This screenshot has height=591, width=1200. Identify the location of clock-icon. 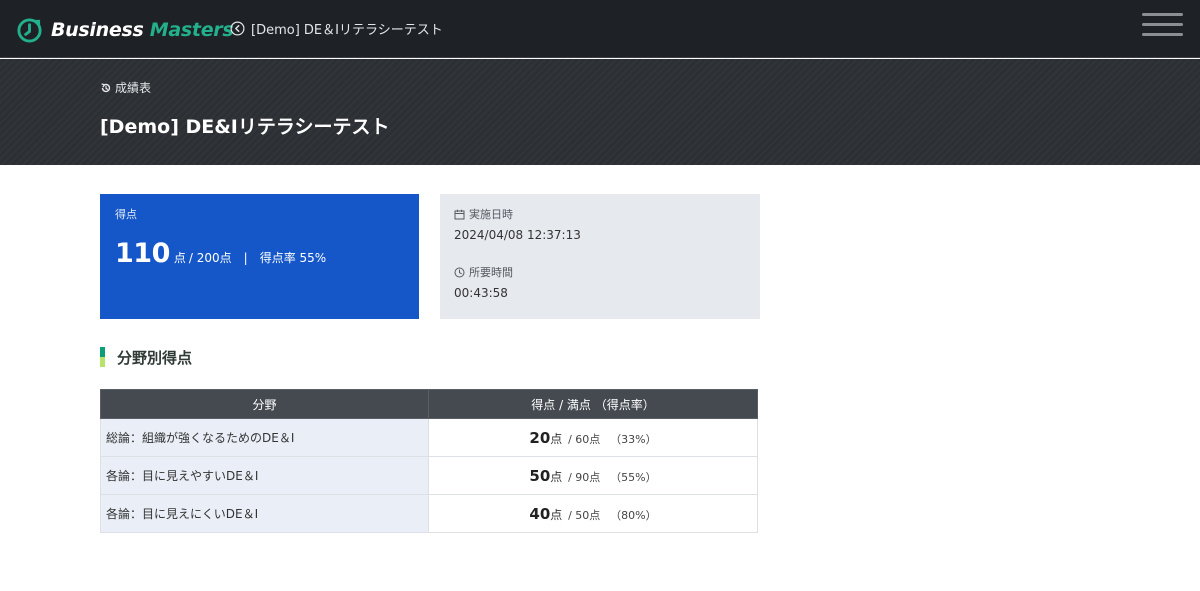
(459, 272).